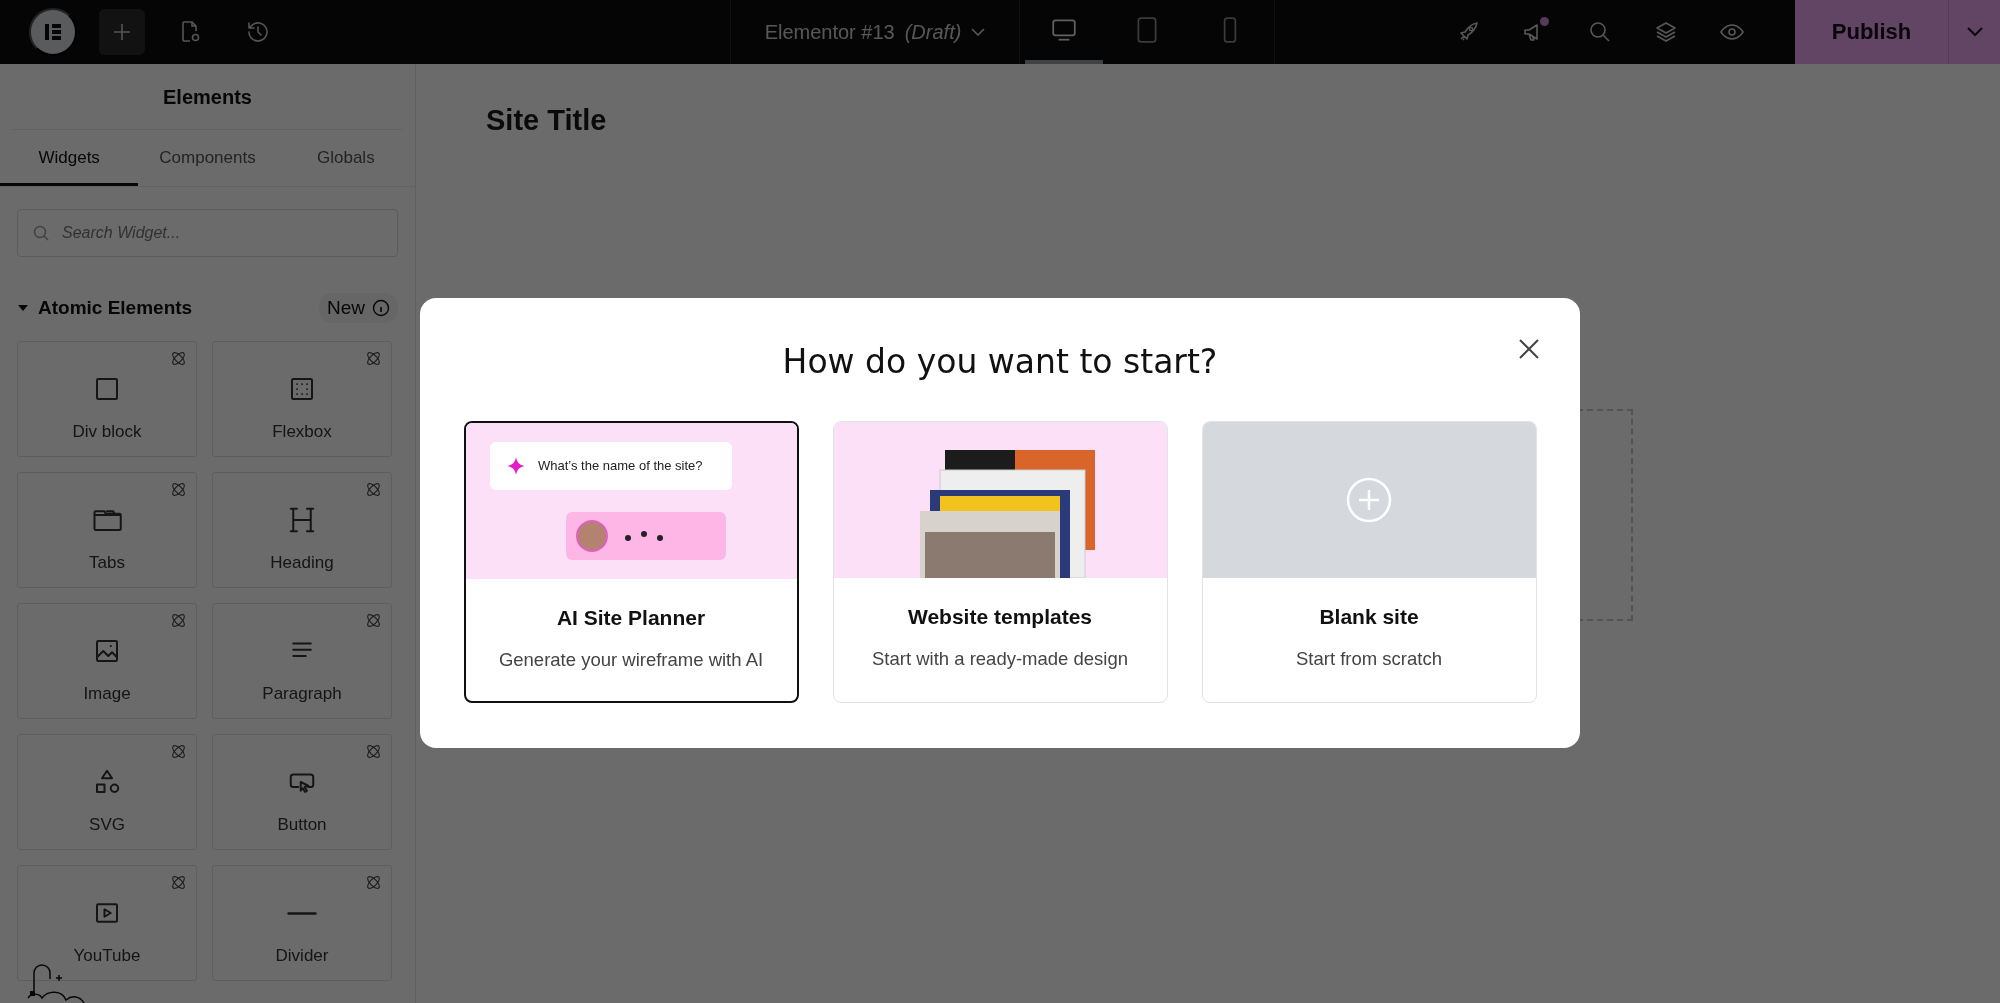 The height and width of the screenshot is (1003, 2000). What do you see at coordinates (107, 661) in the screenshot?
I see `widget-tile: Image` at bounding box center [107, 661].